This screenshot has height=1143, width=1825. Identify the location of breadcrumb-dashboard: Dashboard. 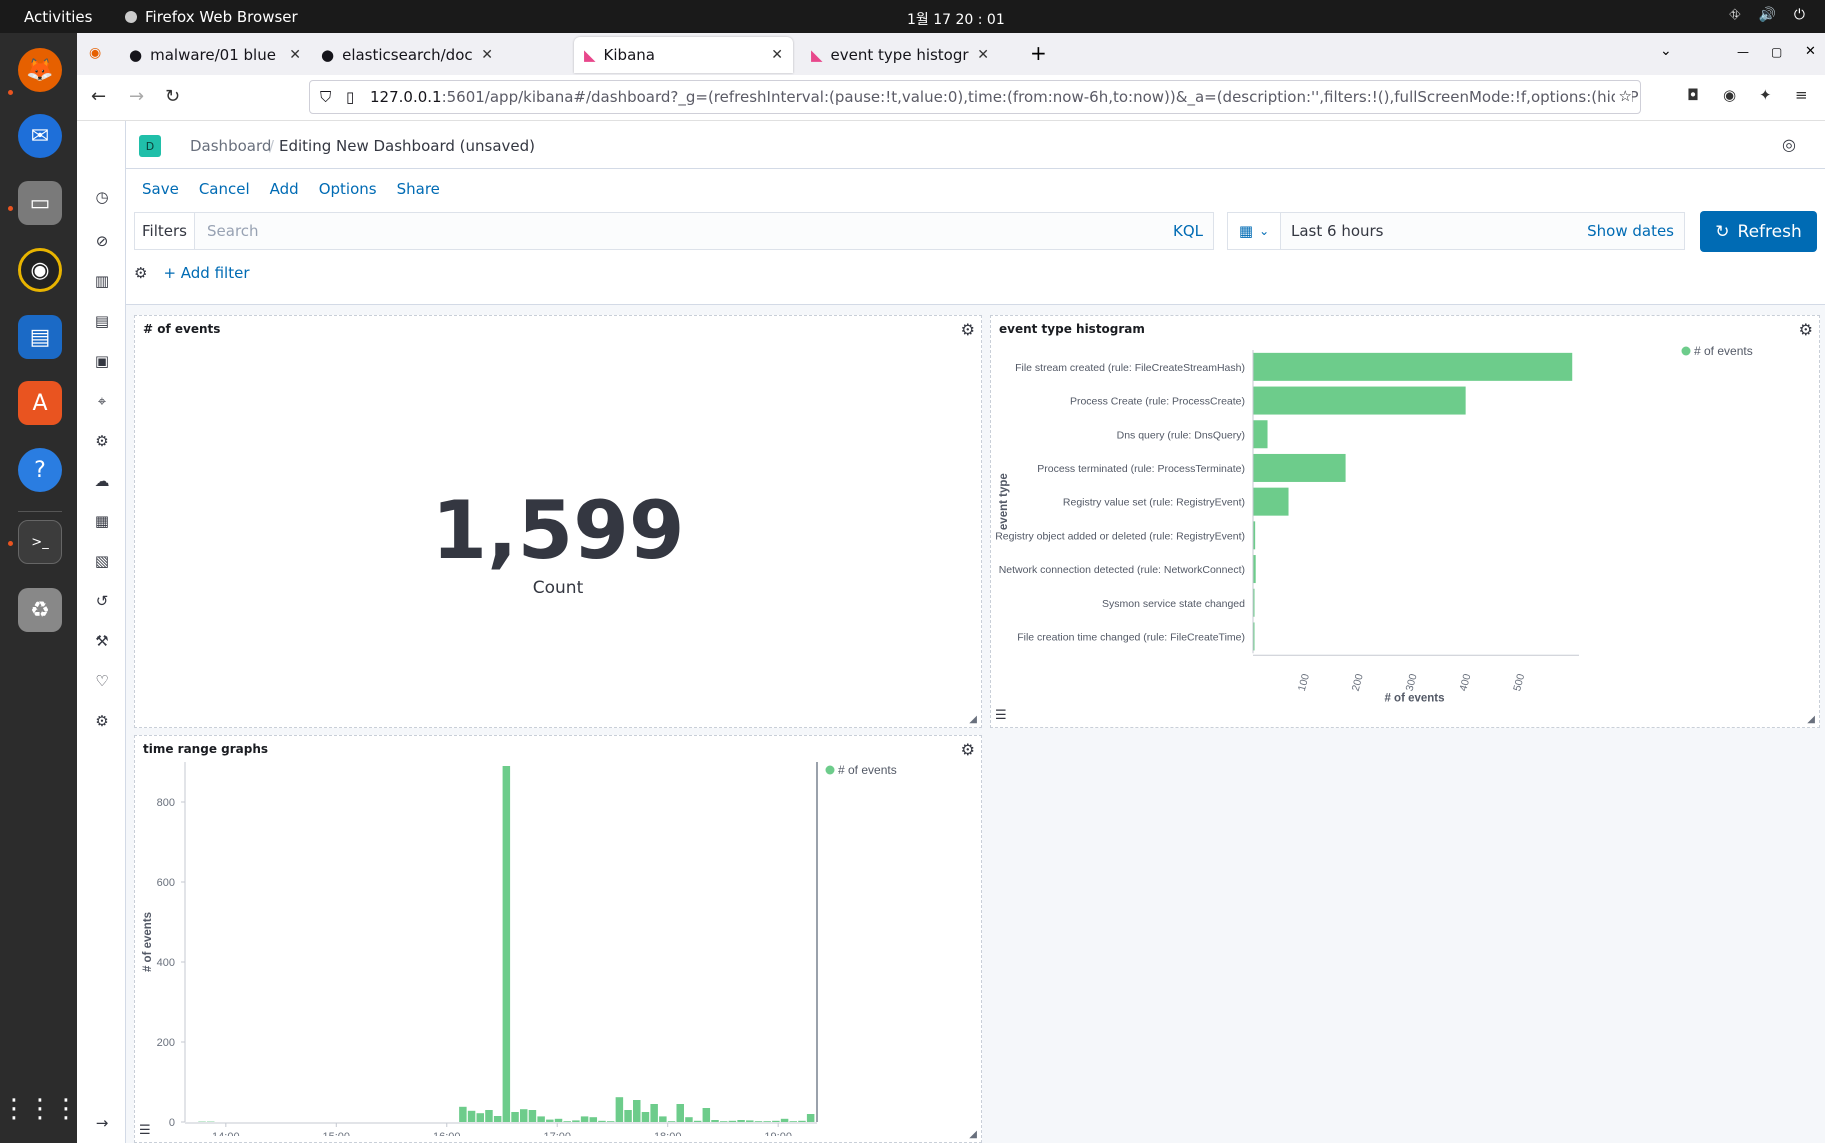
(230, 146).